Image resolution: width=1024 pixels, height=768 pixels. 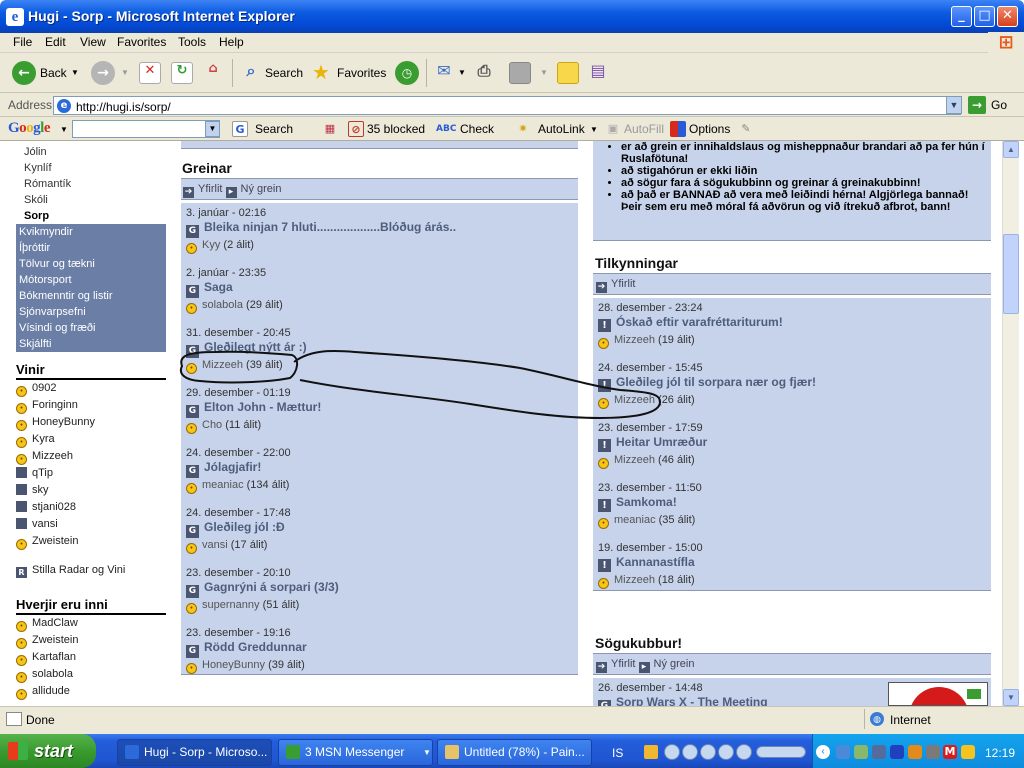 What do you see at coordinates (950, 752) in the screenshot?
I see `antivirus-icon: M` at bounding box center [950, 752].